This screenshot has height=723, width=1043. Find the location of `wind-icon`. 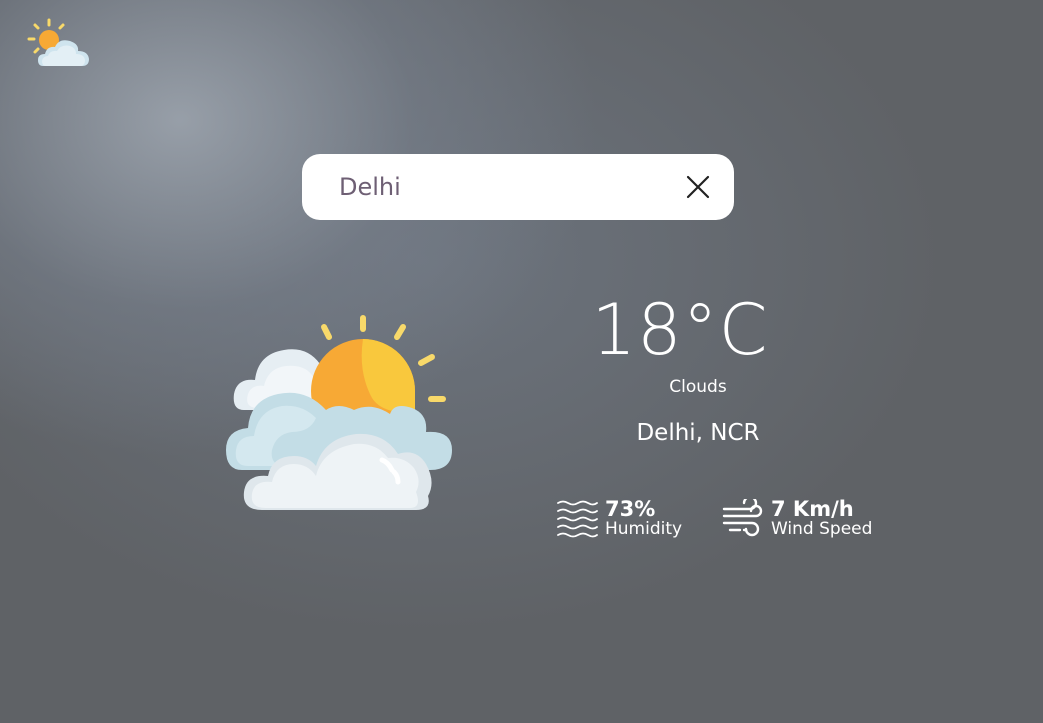

wind-icon is located at coordinates (742, 517).